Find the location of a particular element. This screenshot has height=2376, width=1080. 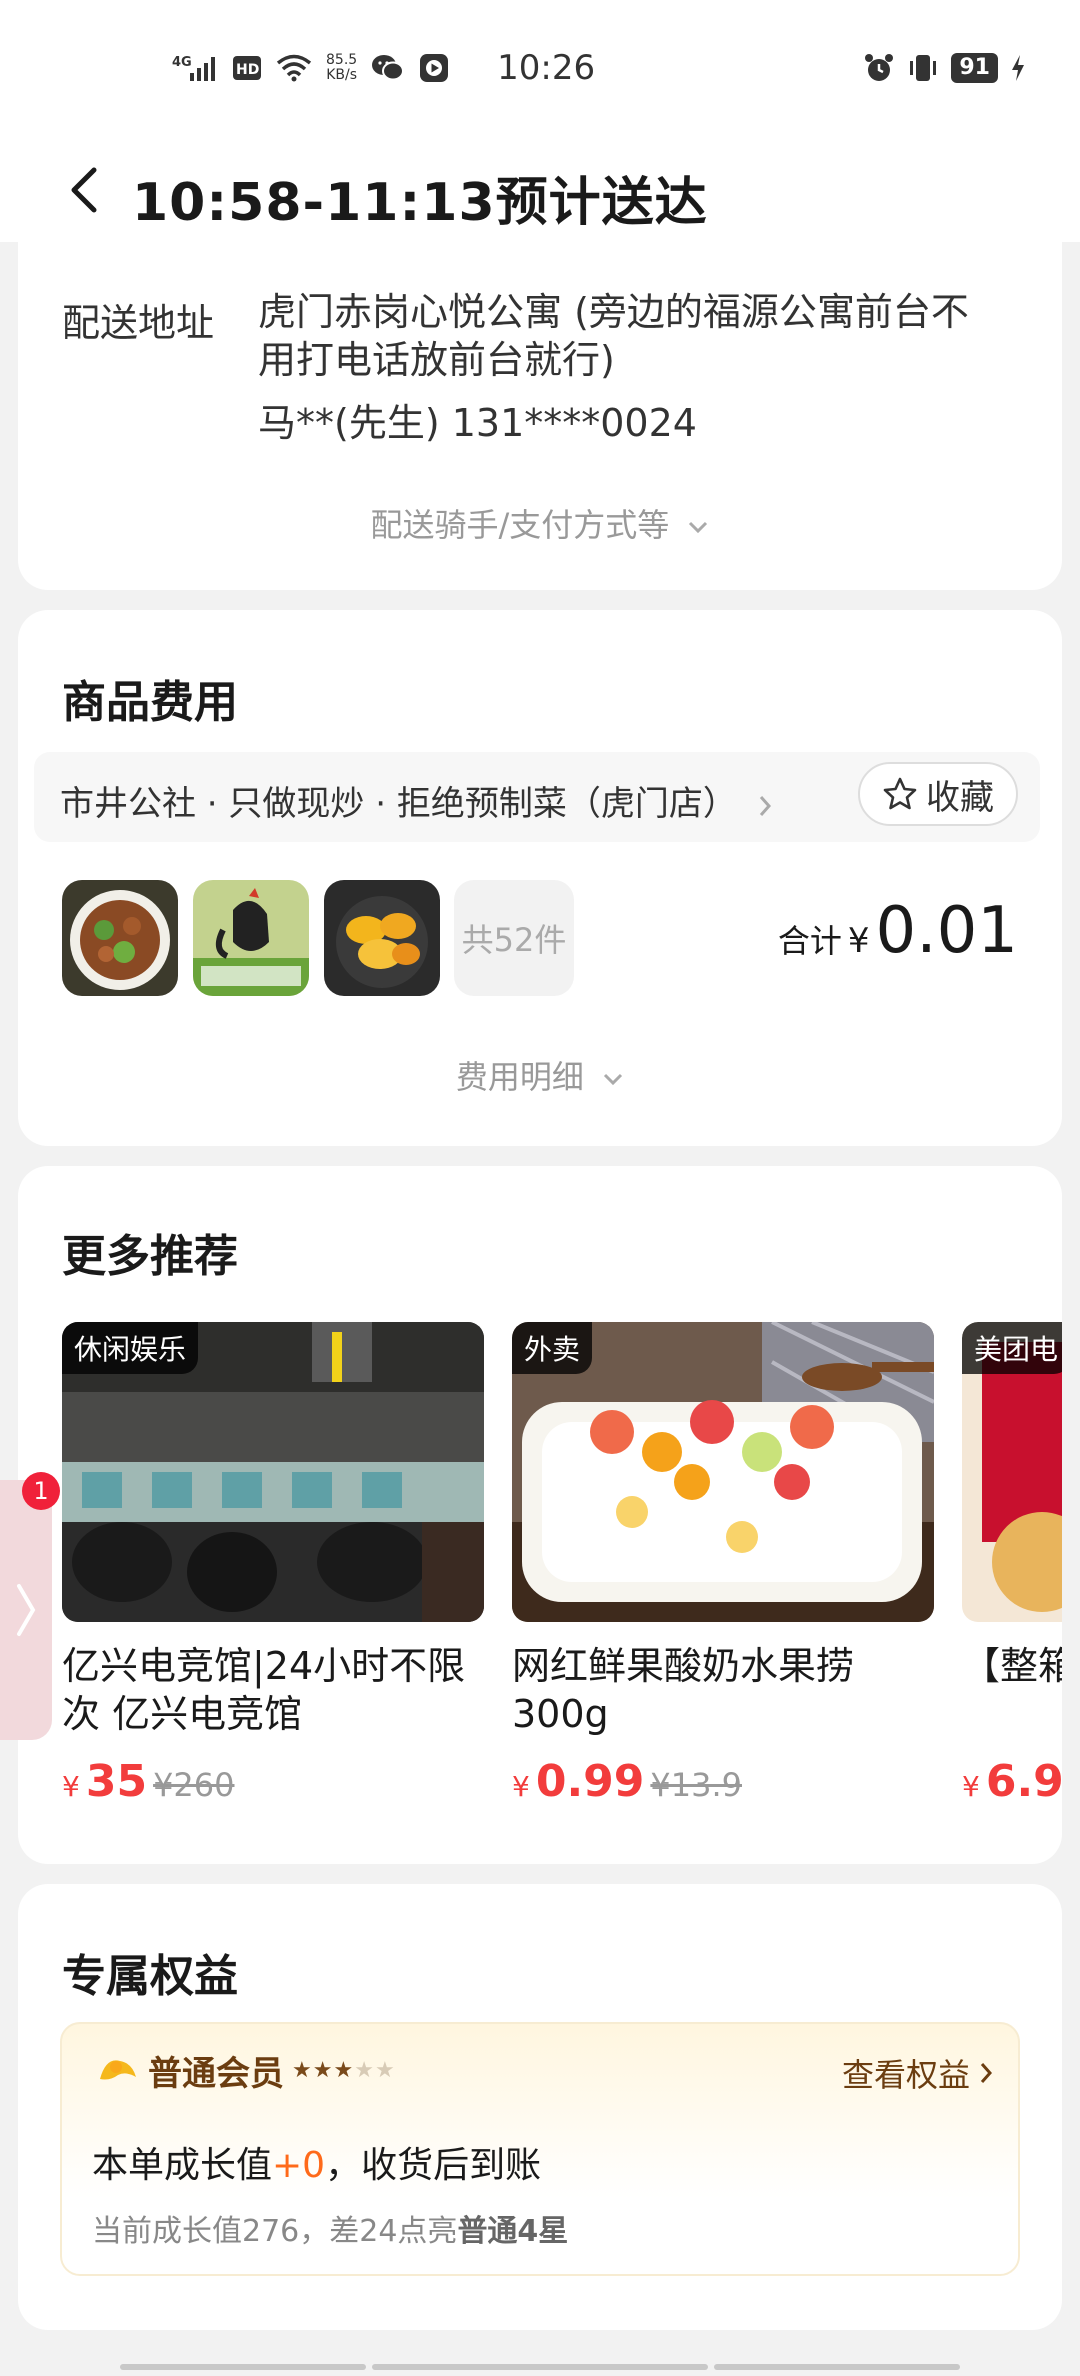

shop-row: 市井公社 · 只做现炒 · 拒绝预制菜（虎门店） 收藏 is located at coordinates (537, 797).